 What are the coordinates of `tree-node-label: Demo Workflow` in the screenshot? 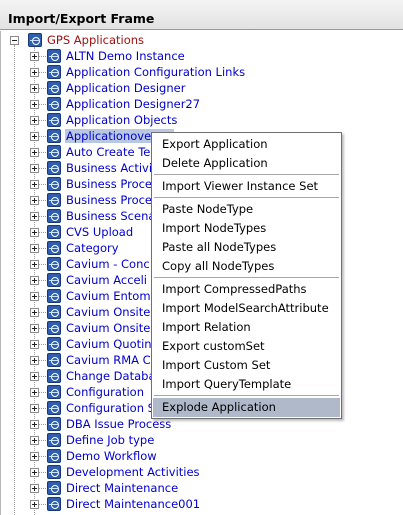 It's located at (111, 456).